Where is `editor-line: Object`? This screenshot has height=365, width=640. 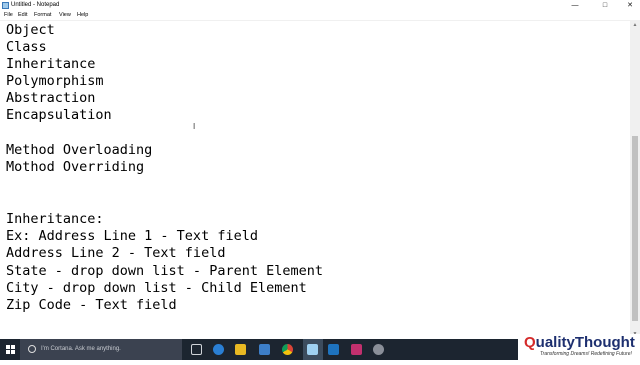 editor-line: Object is located at coordinates (30, 30).